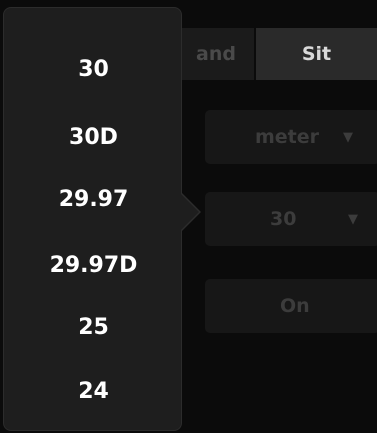  What do you see at coordinates (93, 327) in the screenshot?
I see `frame-rate-option-25: 25` at bounding box center [93, 327].